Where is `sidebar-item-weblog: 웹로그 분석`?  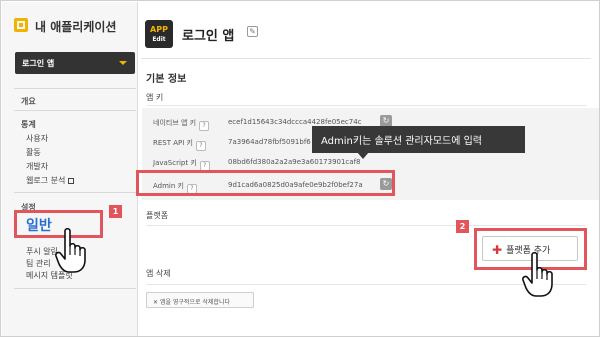
sidebar-item-weblog: 웹로그 분석 is located at coordinates (50, 180).